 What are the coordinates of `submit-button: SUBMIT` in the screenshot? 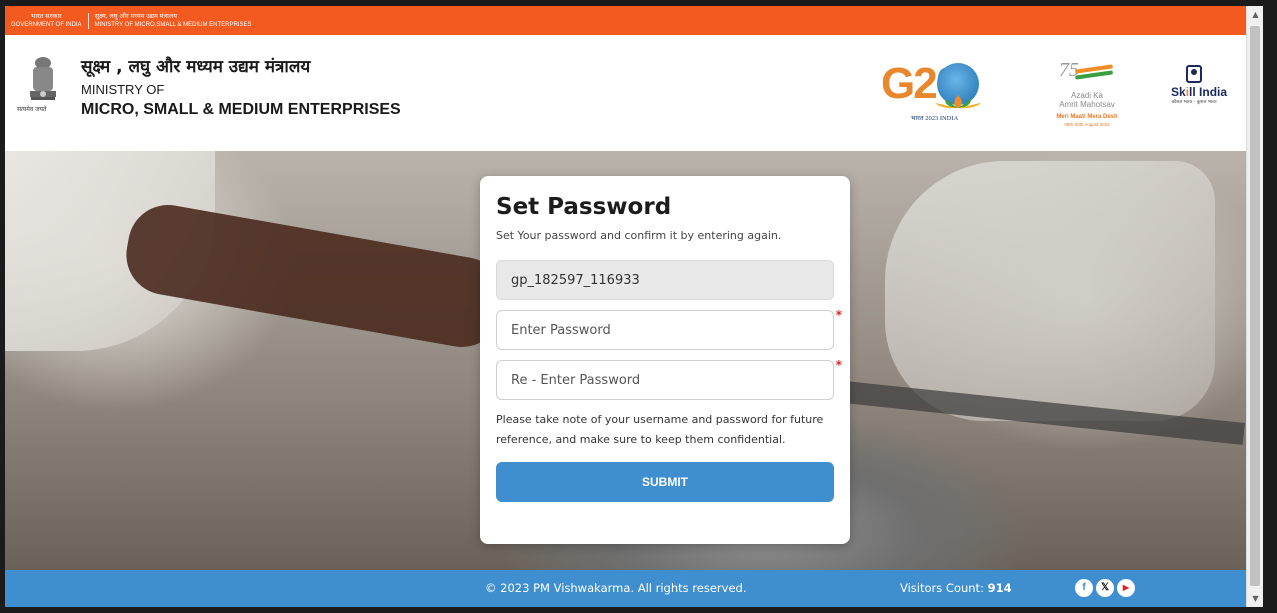 It's located at (665, 482).